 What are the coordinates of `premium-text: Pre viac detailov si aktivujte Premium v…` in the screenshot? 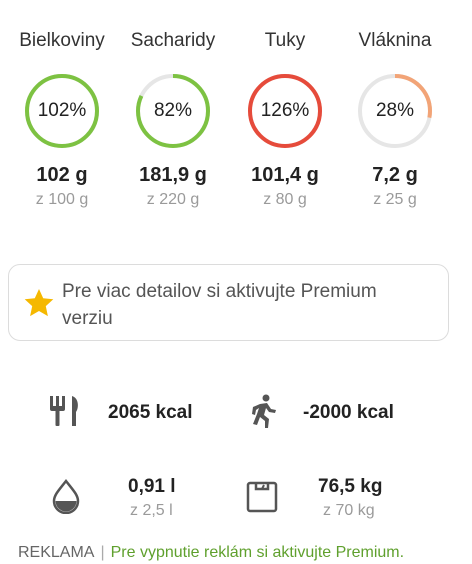 It's located at (219, 305).